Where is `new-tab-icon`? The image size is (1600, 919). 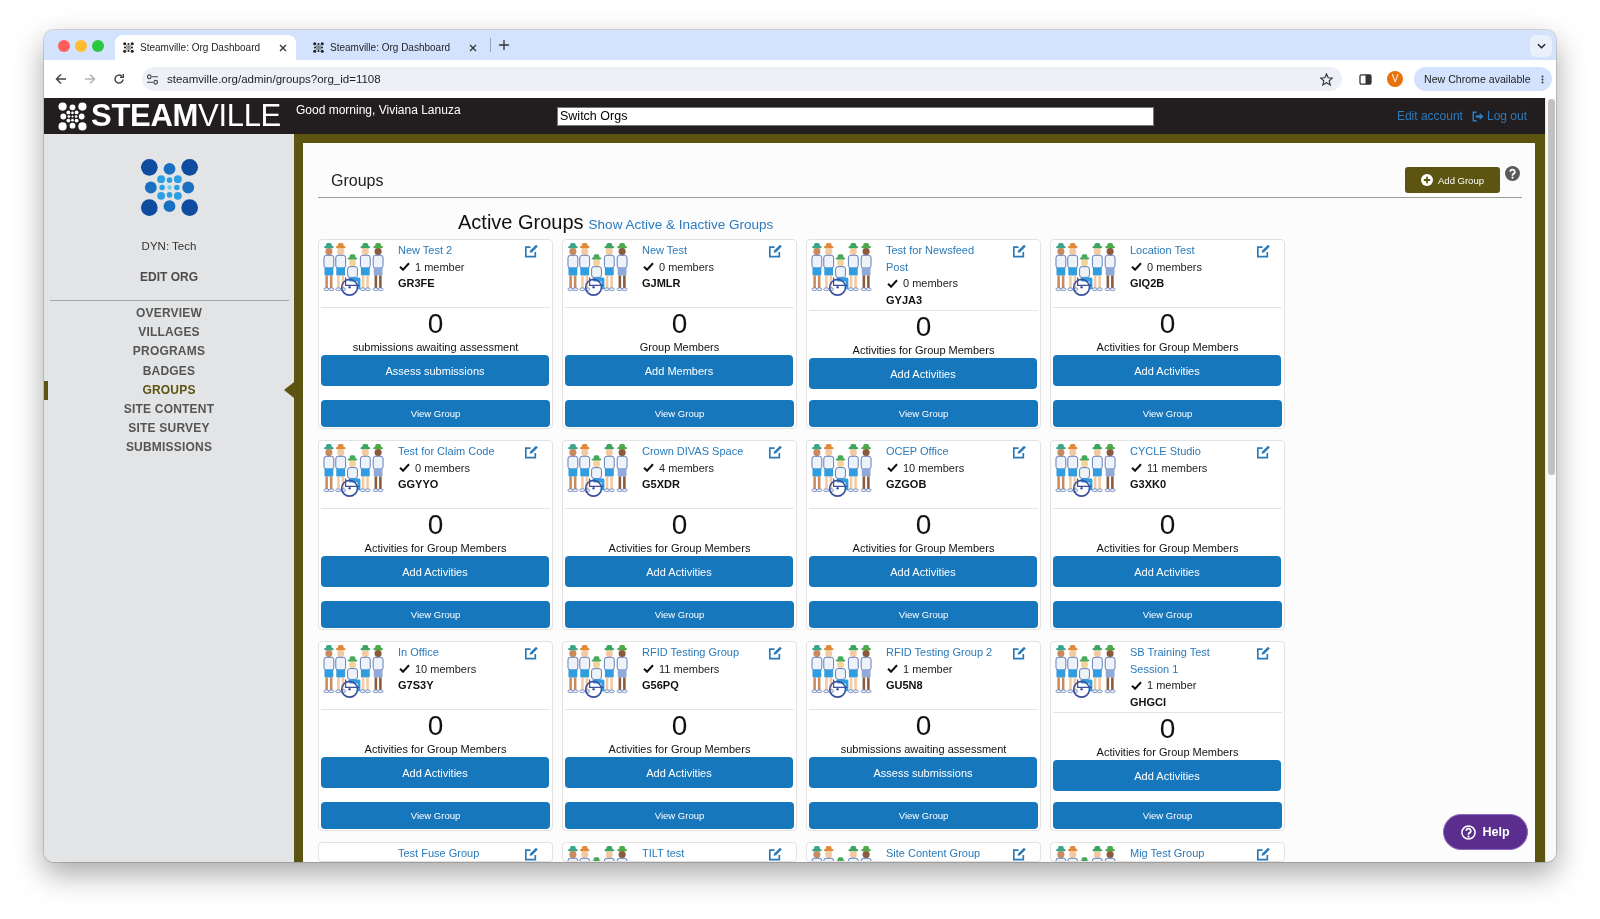
new-tab-icon is located at coordinates (504, 45).